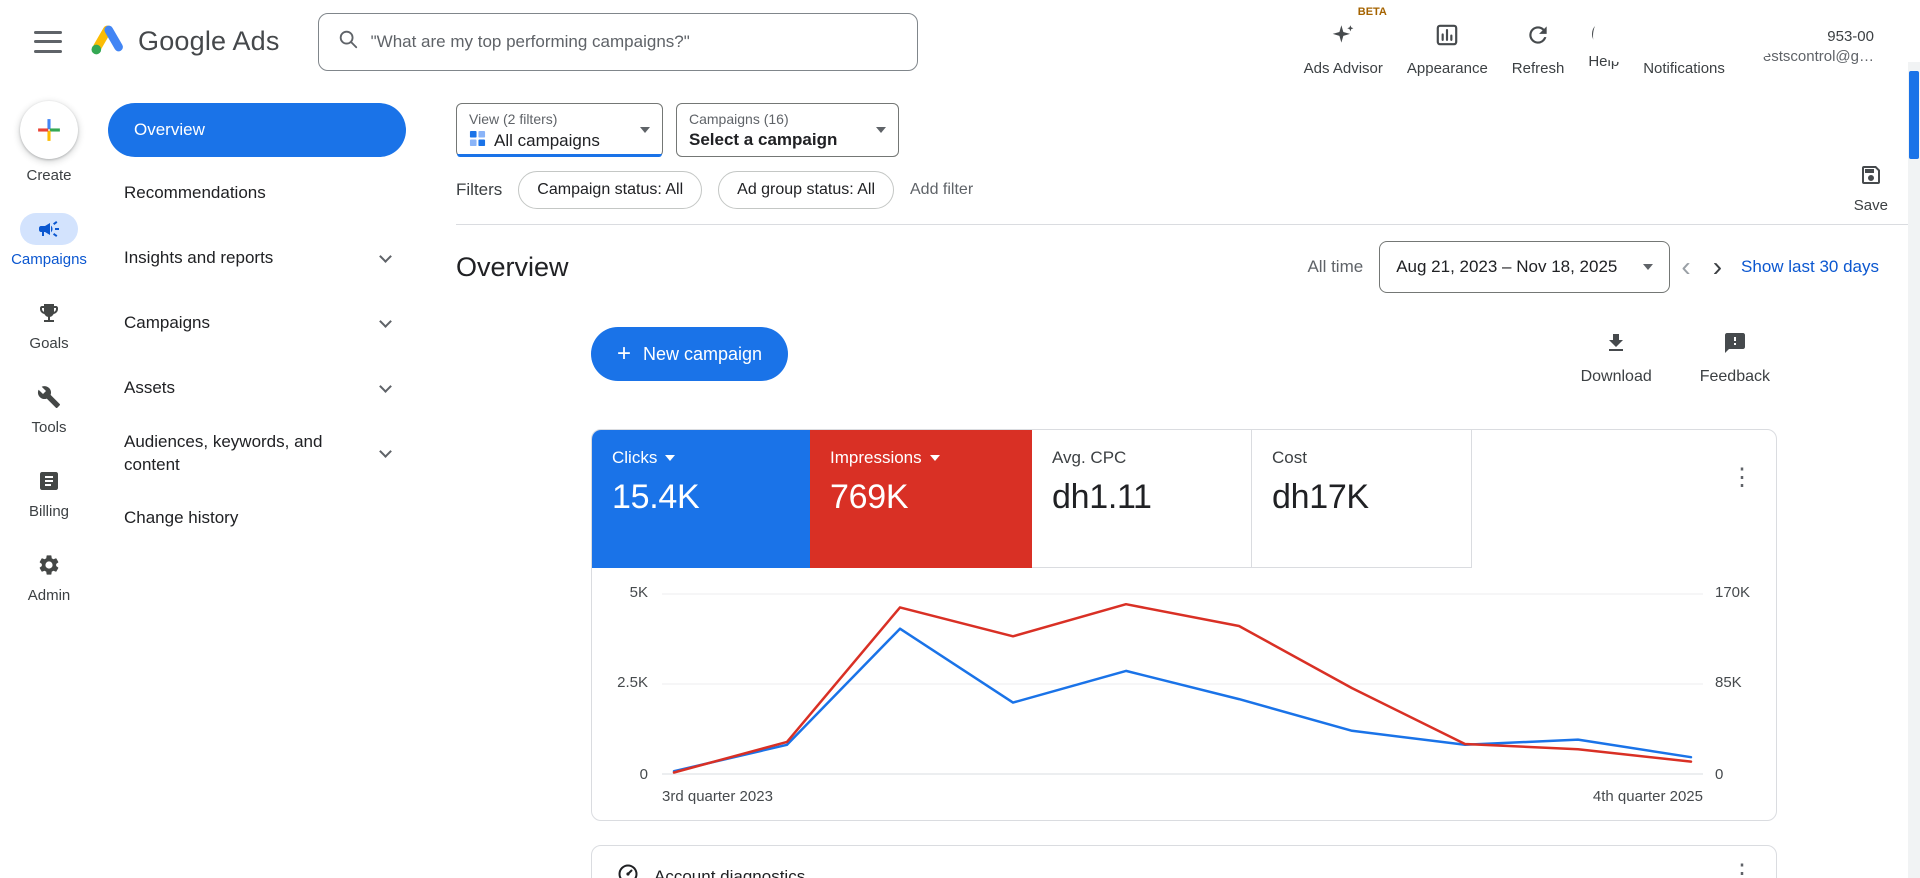 The image size is (1920, 878). I want to click on download-label: Download, so click(1616, 376).